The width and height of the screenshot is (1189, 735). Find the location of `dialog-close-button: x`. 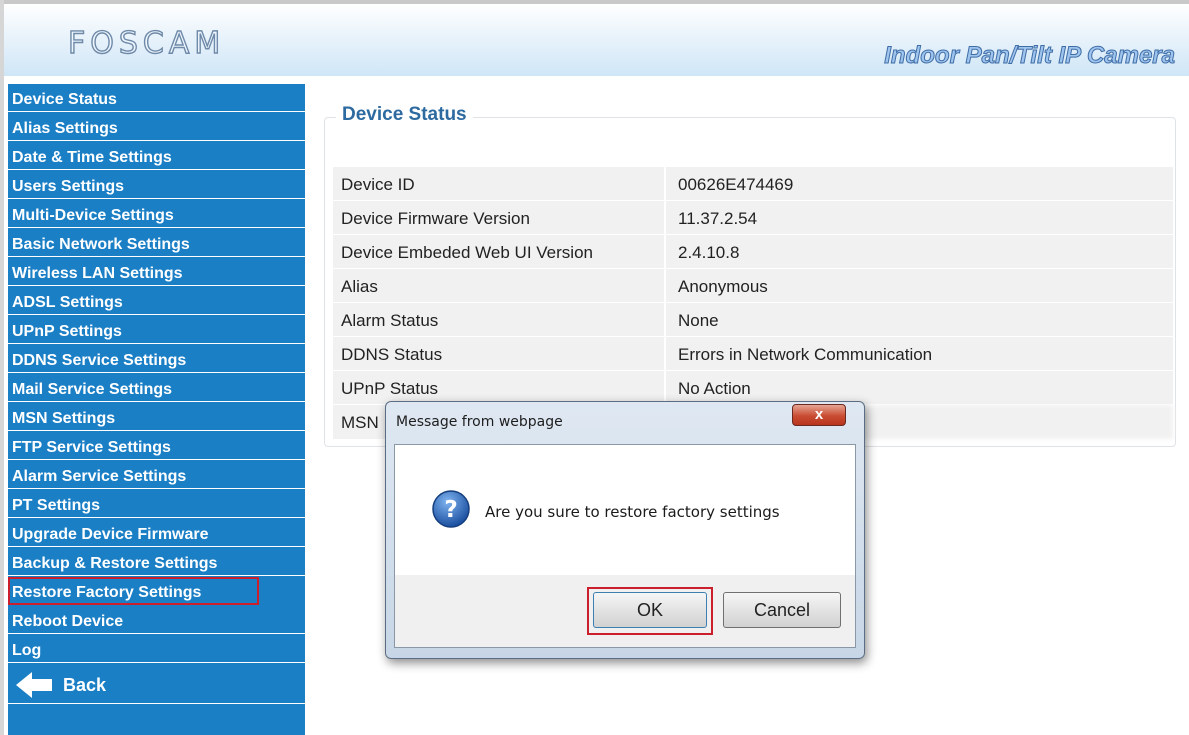

dialog-close-button: x is located at coordinates (819, 415).